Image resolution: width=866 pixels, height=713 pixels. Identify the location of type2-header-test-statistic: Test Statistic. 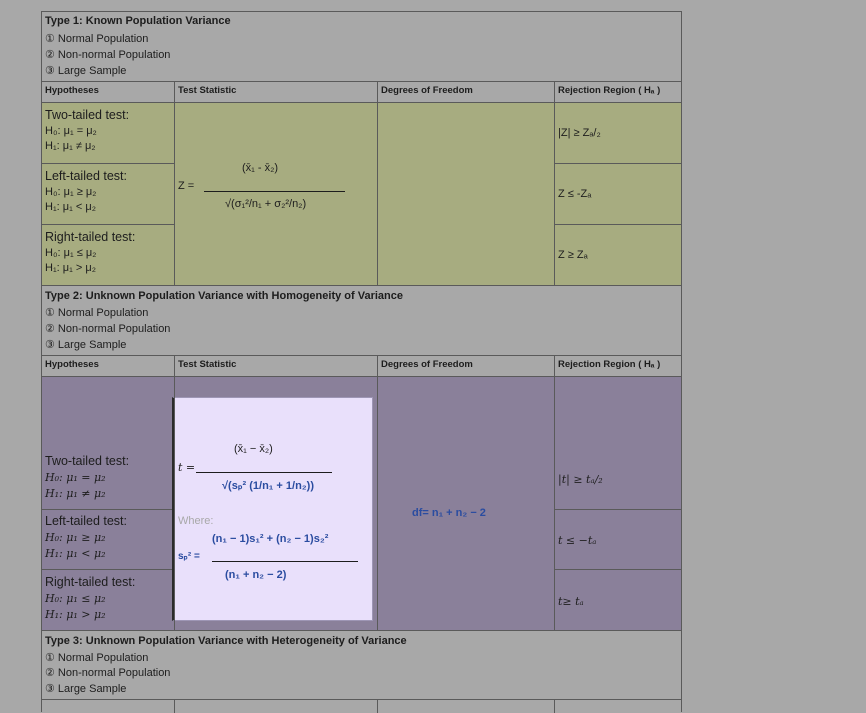
(207, 364).